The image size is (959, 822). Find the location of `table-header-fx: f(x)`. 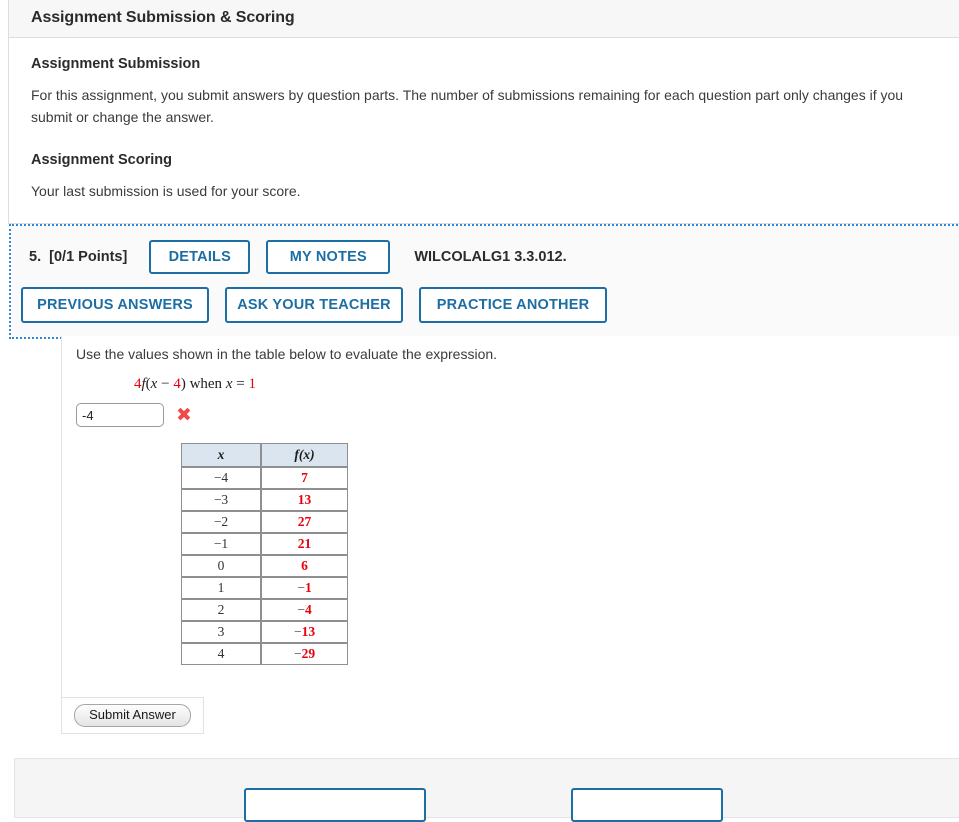

table-header-fx: f(x) is located at coordinates (304, 455).